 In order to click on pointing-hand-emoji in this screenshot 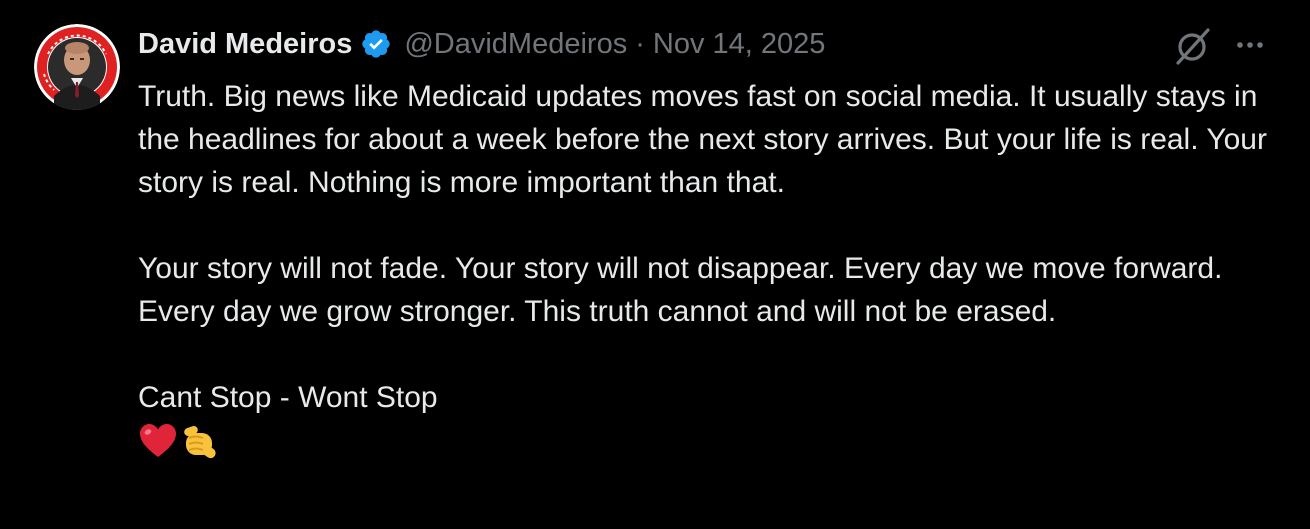, I will do `click(200, 441)`.